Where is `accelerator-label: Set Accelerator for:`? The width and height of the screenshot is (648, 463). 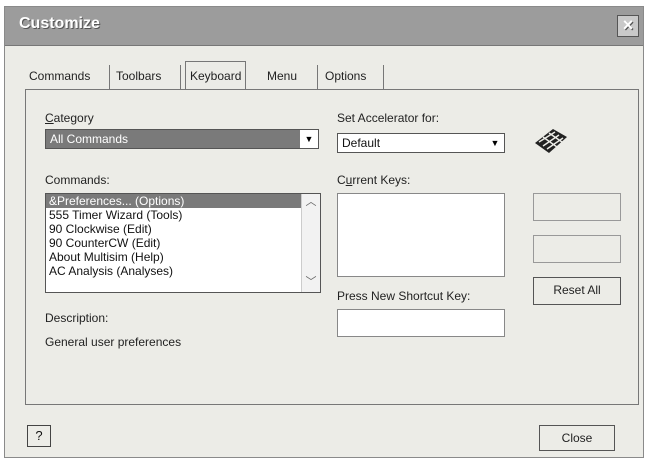
accelerator-label: Set Accelerator for: is located at coordinates (388, 118).